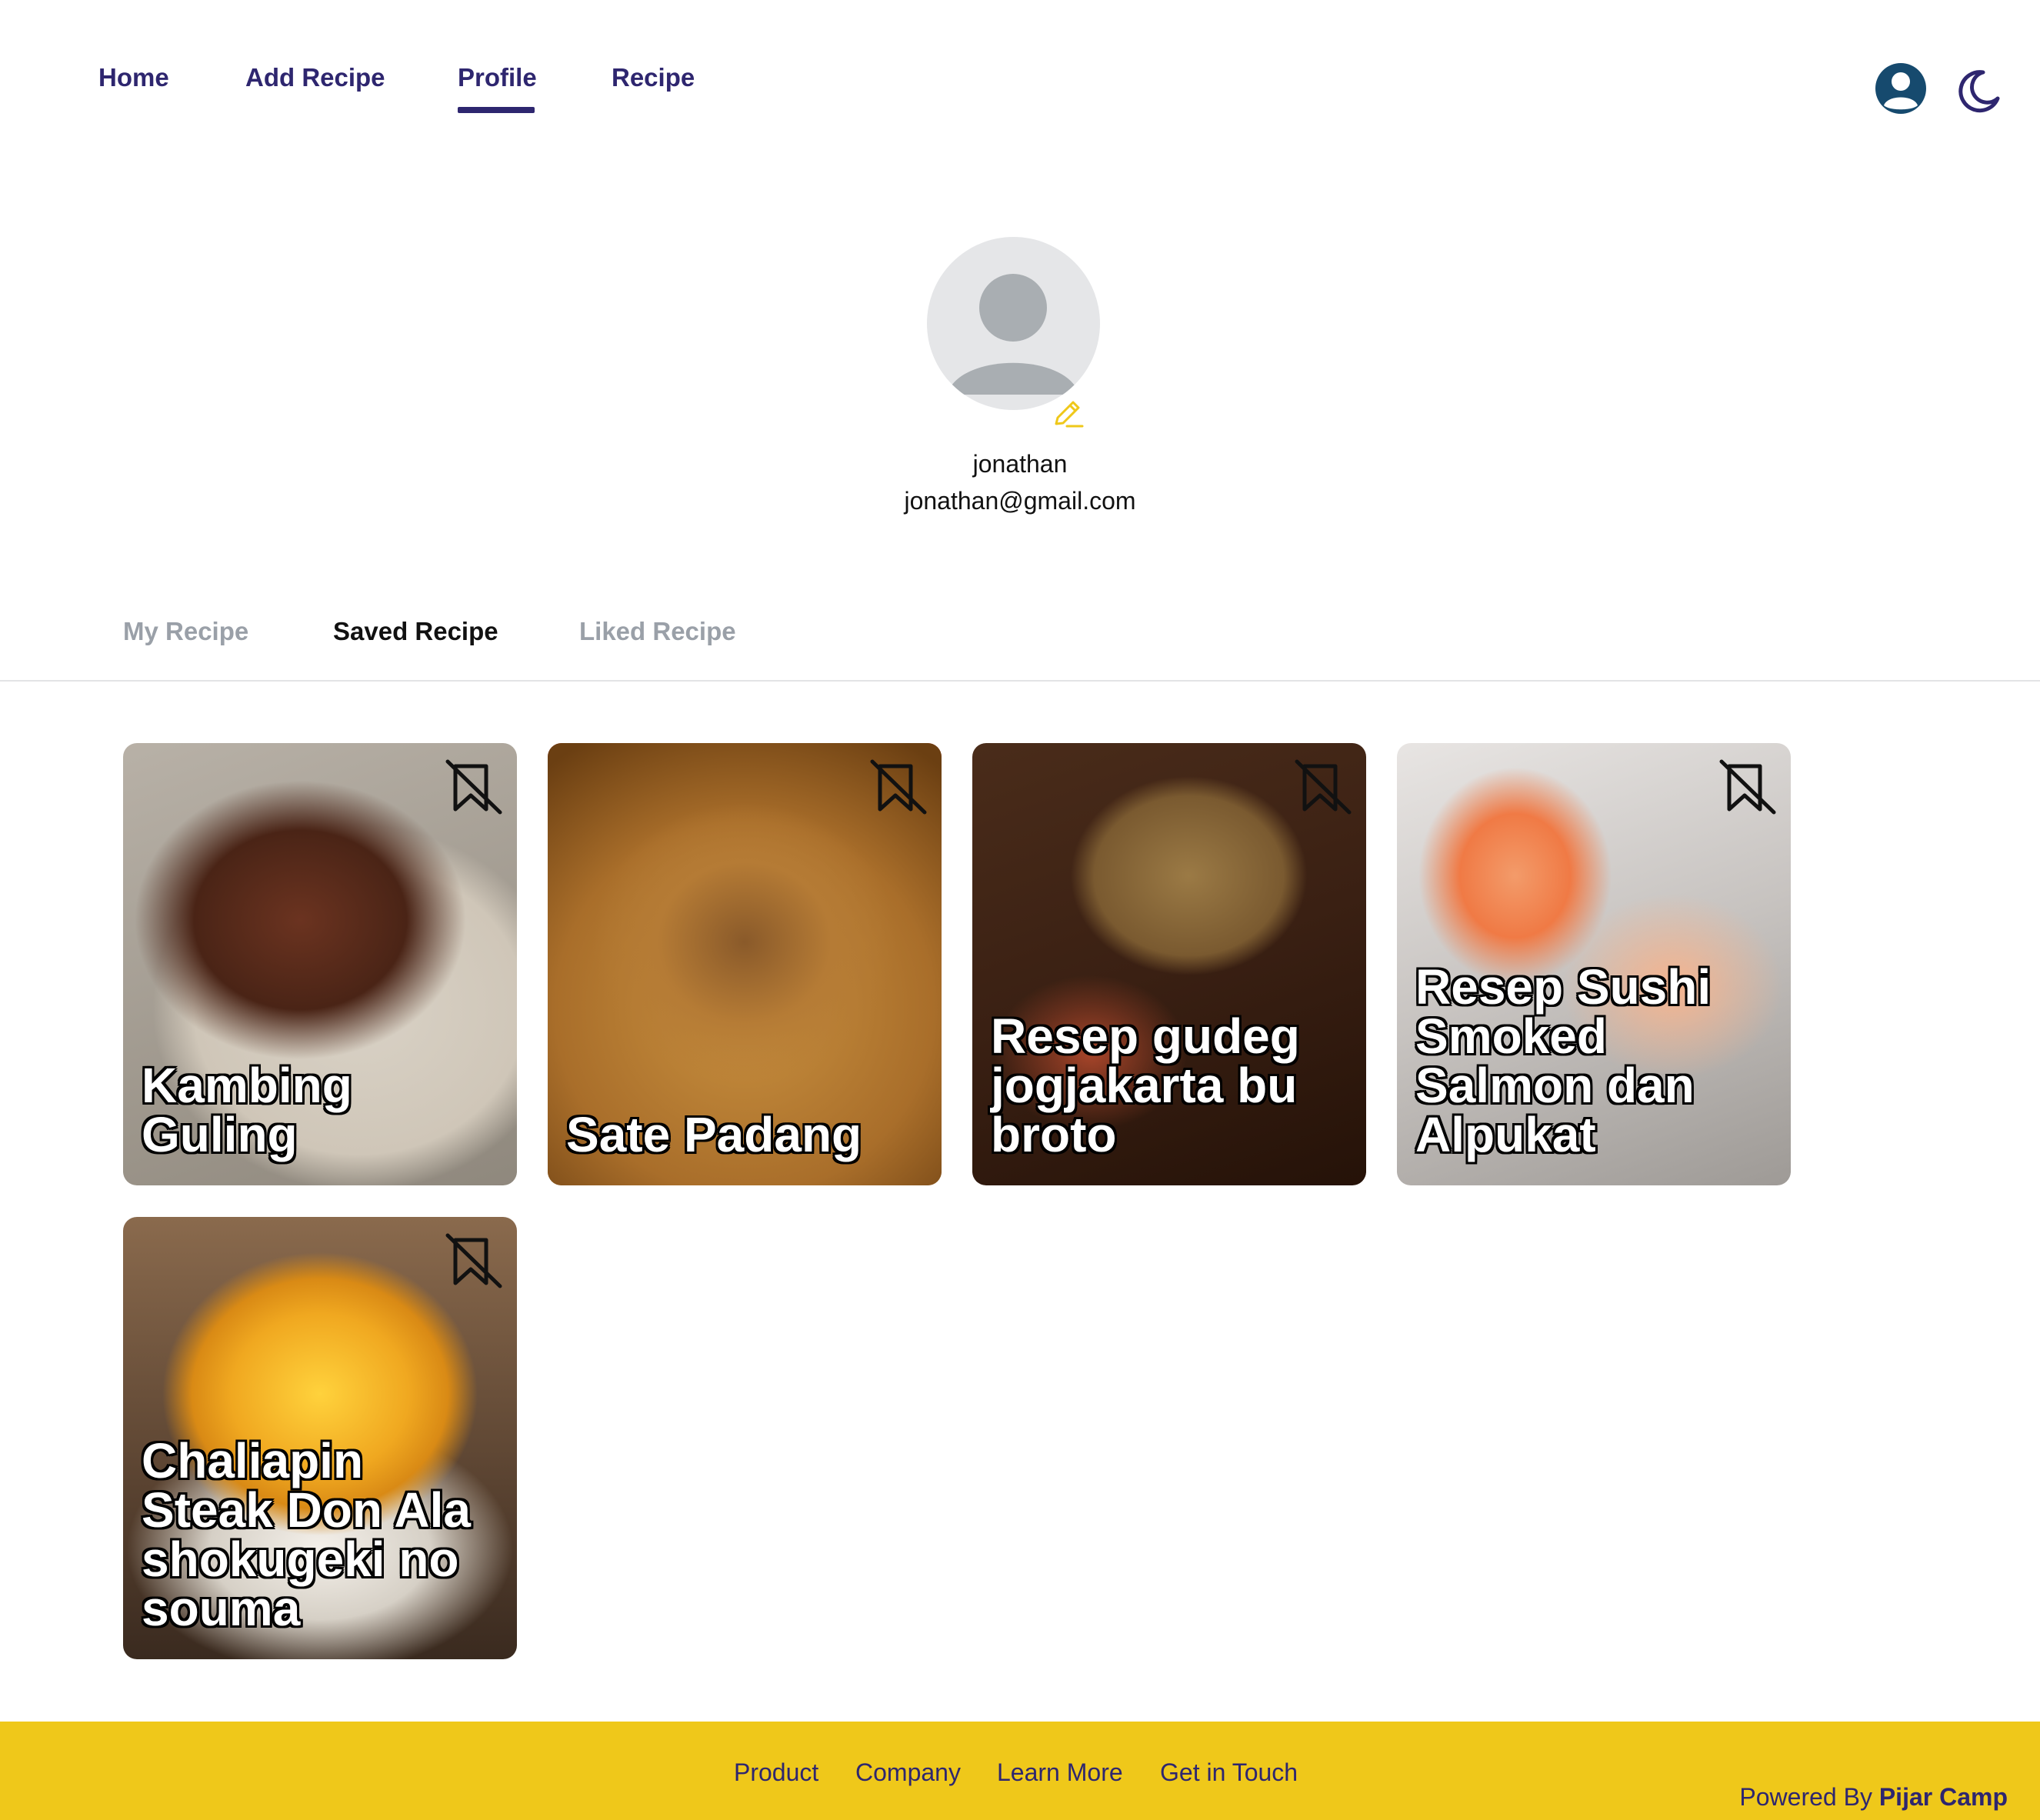 This screenshot has width=2040, height=1820. Describe the element at coordinates (1979, 91) in the screenshot. I see `moon-icon` at that location.